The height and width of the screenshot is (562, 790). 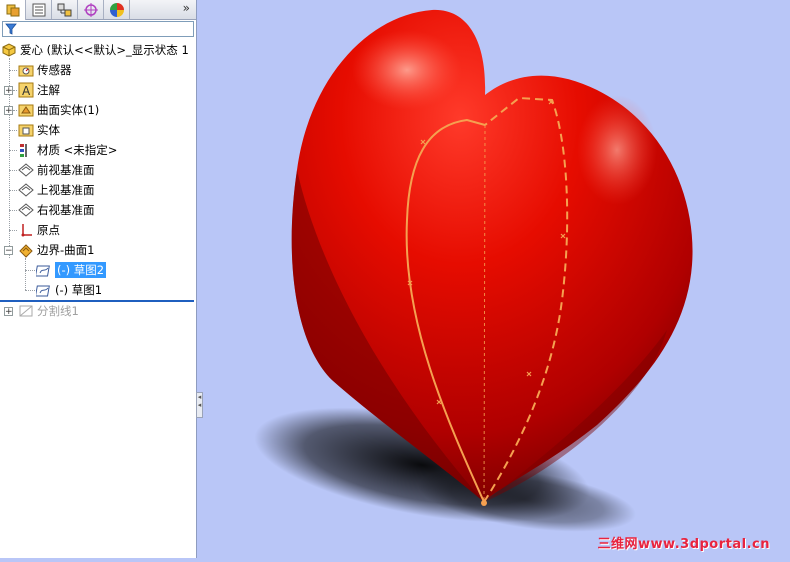 What do you see at coordinates (484, 503) in the screenshot?
I see `sketch-endpoint` at bounding box center [484, 503].